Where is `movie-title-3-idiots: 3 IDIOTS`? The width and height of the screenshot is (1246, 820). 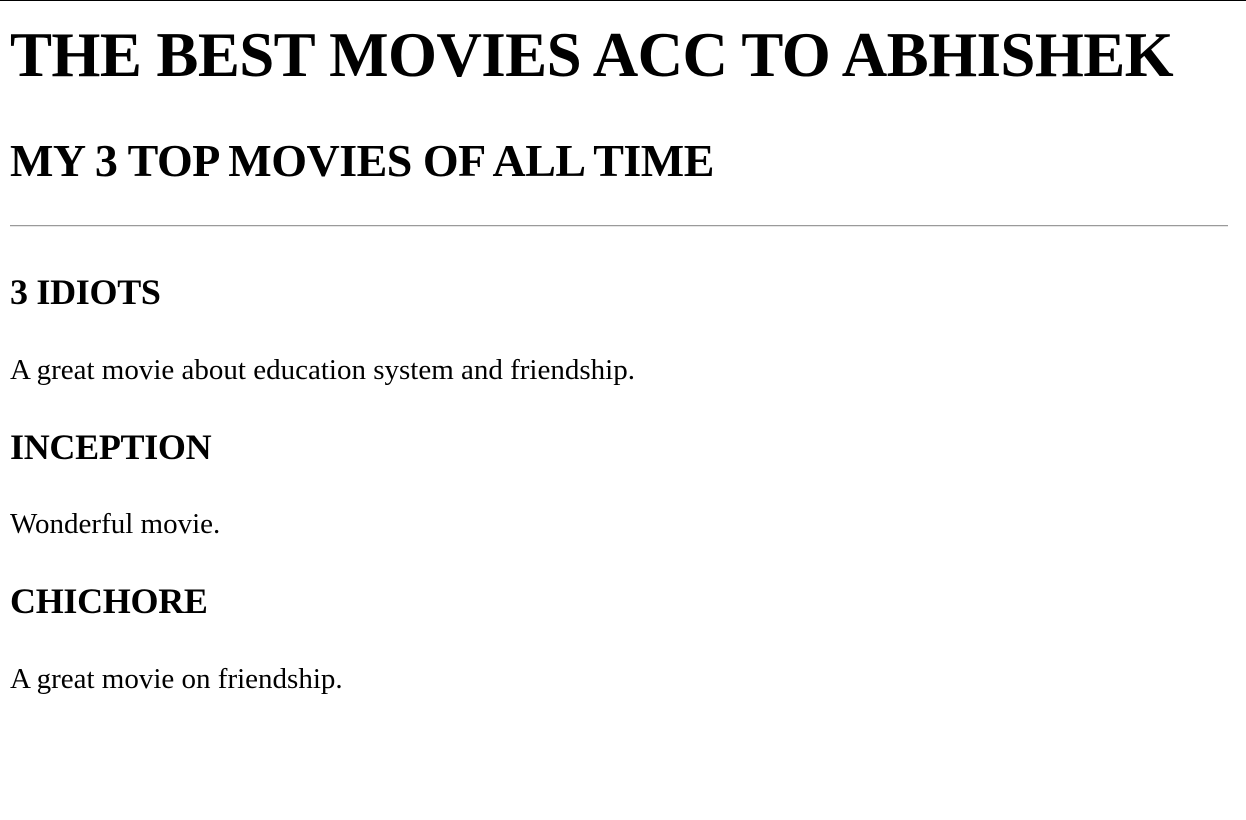
movie-title-3-idiots: 3 IDIOTS is located at coordinates (85, 292).